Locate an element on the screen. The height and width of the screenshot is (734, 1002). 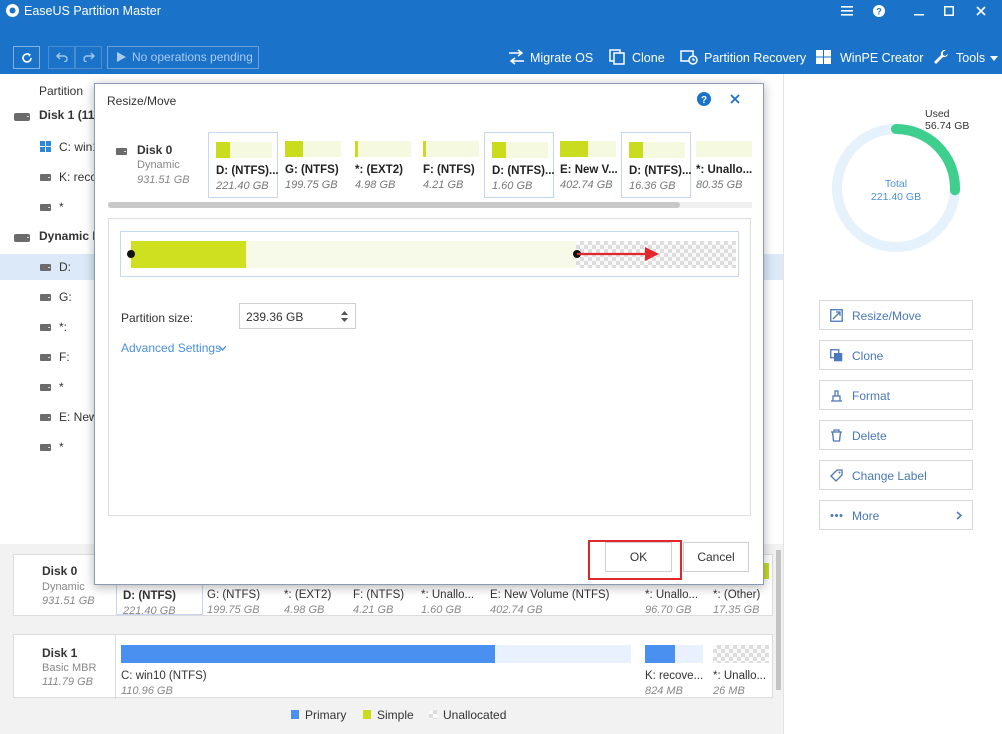
refresh-button is located at coordinates (26, 57).